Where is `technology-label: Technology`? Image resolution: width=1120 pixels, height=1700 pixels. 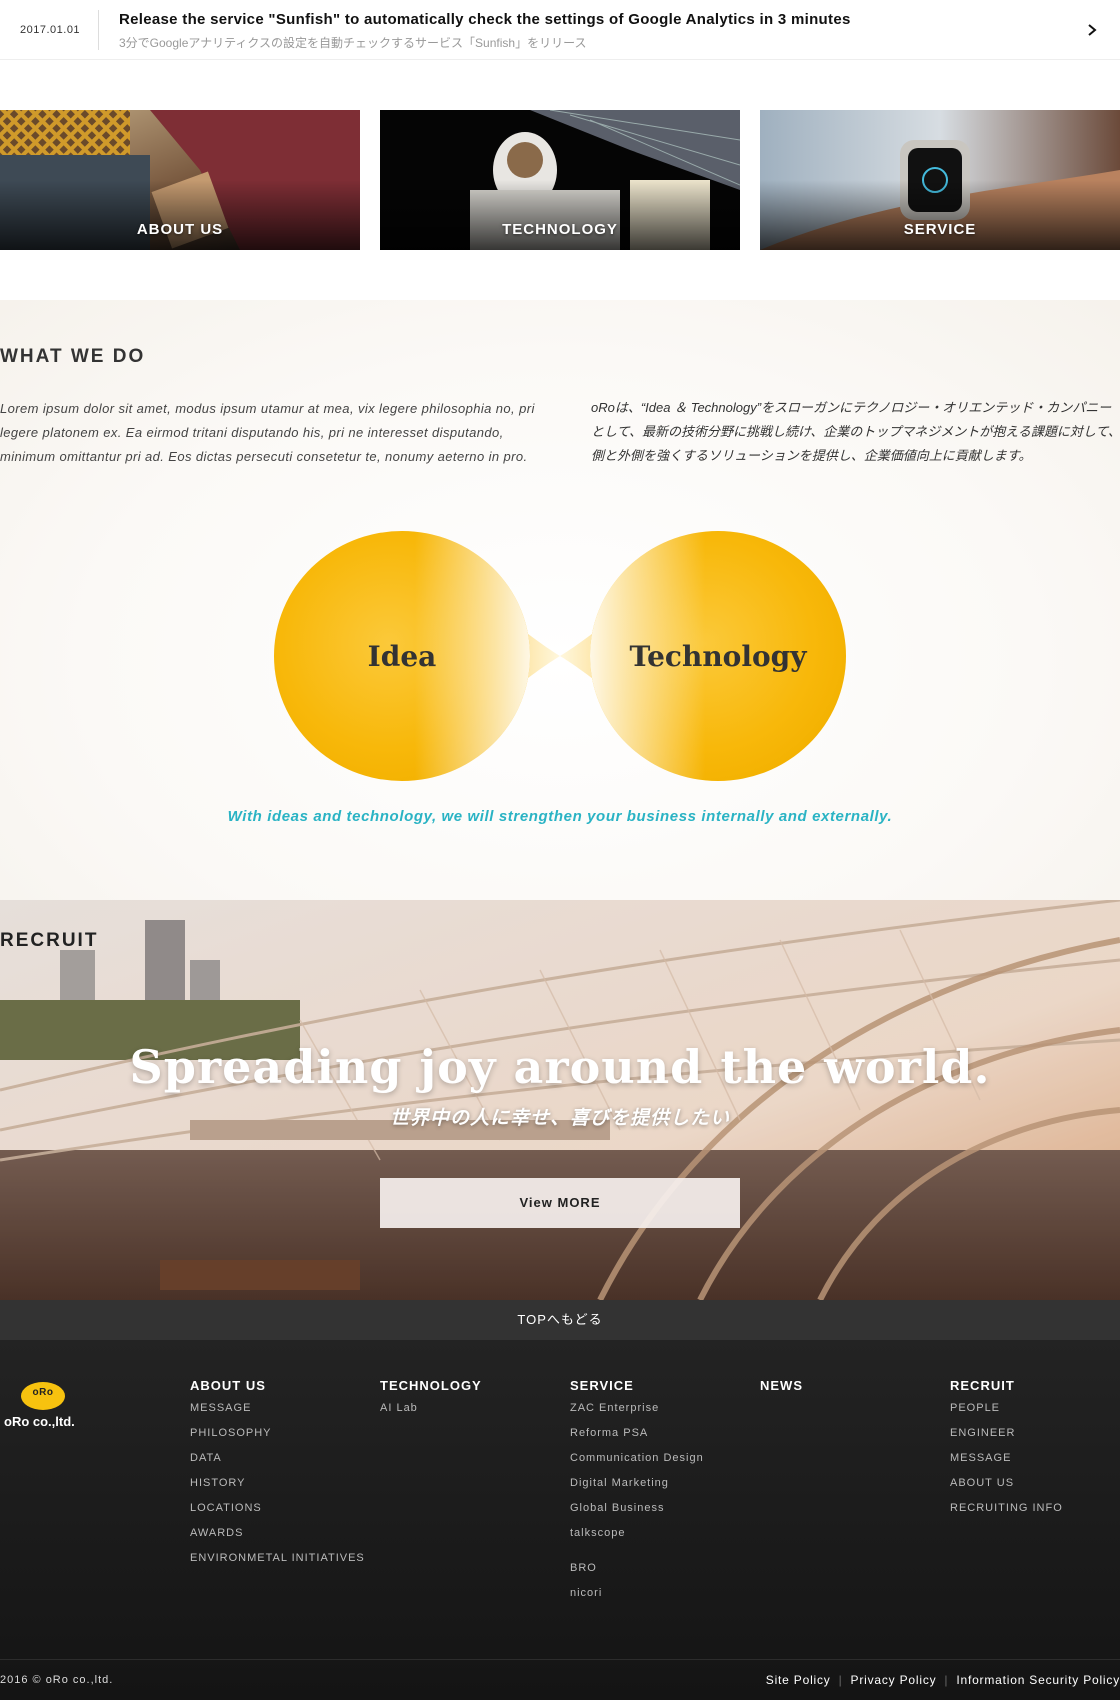
technology-label: Technology is located at coordinates (718, 656).